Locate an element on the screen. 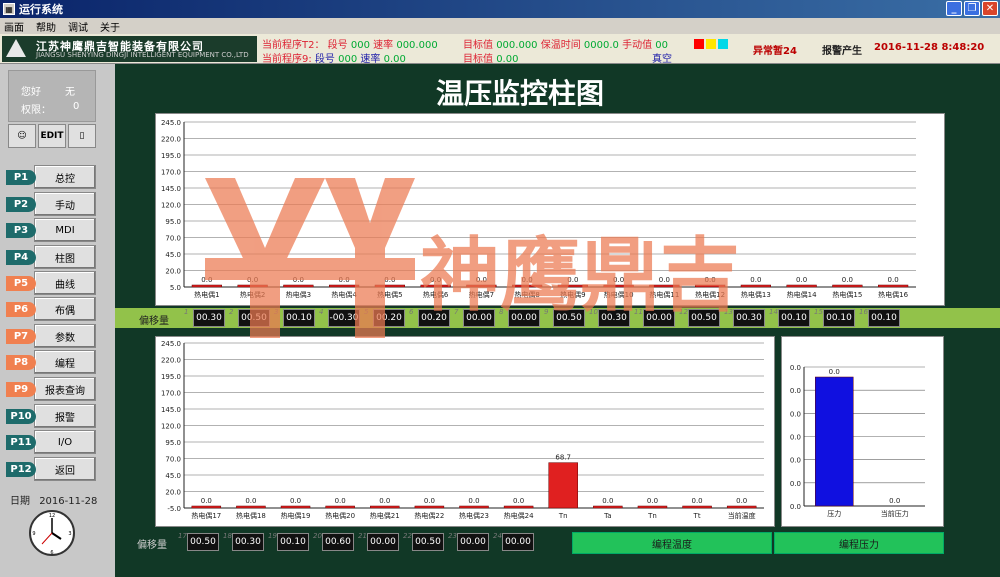 The width and height of the screenshot is (1000, 577). x-category-label: 热电偶7 is located at coordinates (481, 294).